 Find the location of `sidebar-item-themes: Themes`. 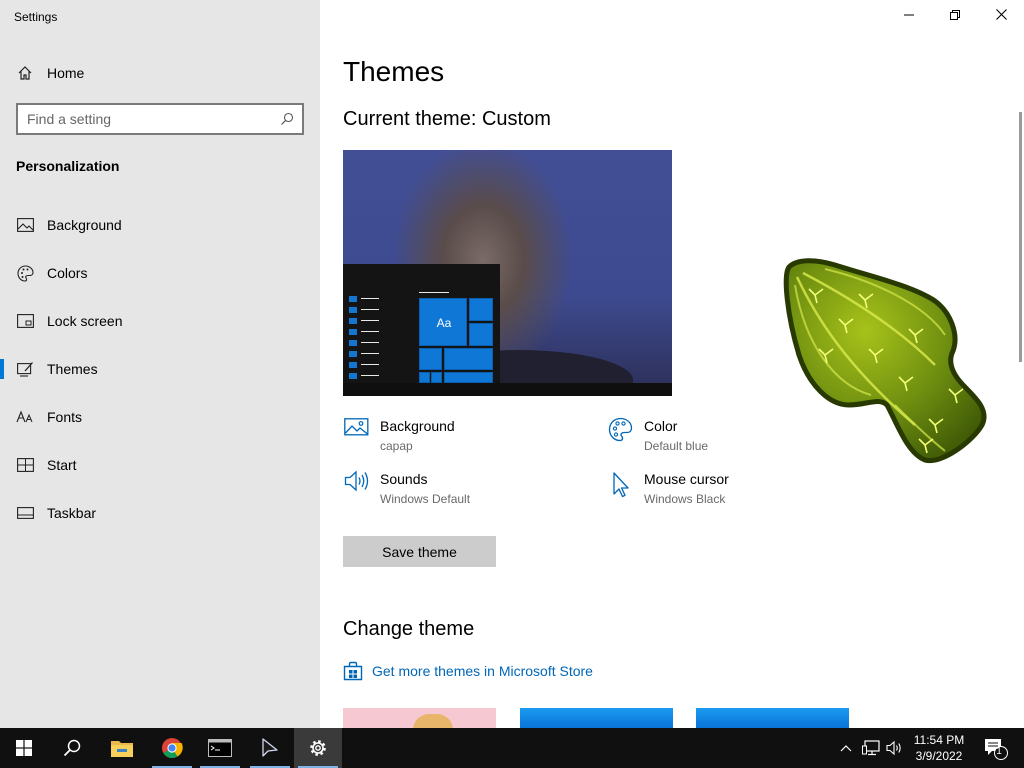

sidebar-item-themes: Themes is located at coordinates (160, 369).